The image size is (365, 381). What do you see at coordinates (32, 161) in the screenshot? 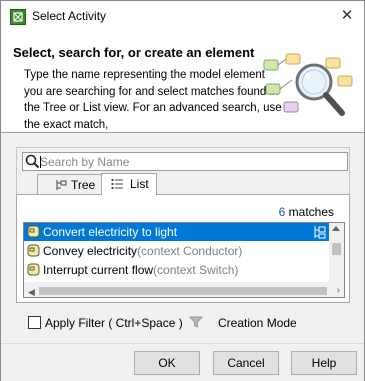
I see `search-icon` at bounding box center [32, 161].